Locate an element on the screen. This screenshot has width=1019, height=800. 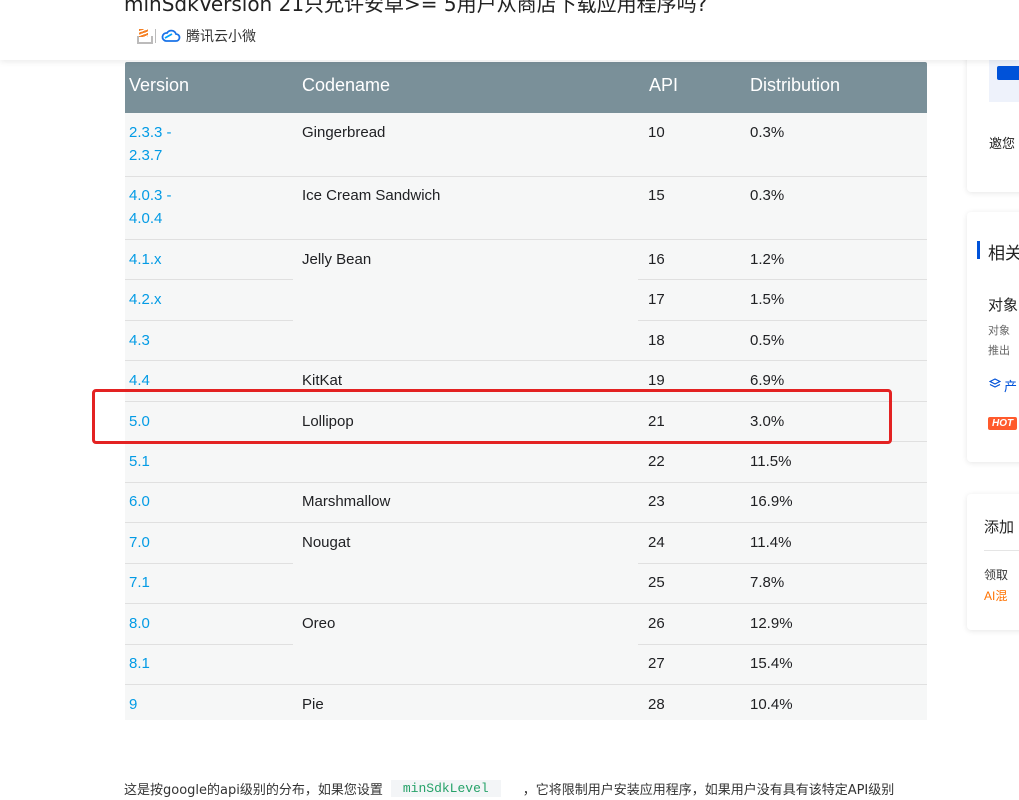
highlight-box is located at coordinates (492, 416).